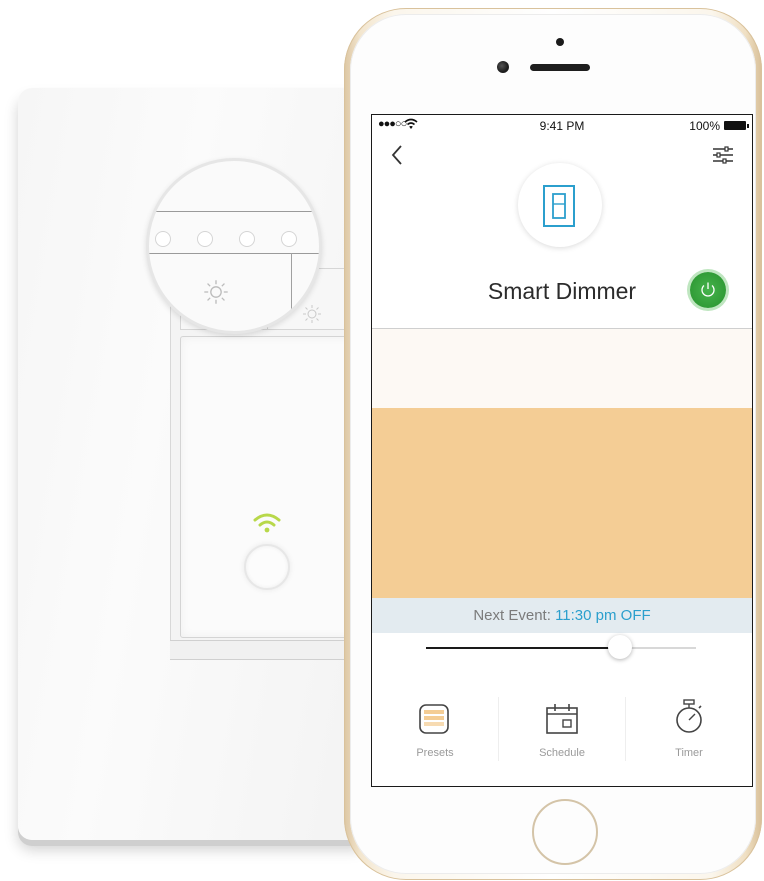 The height and width of the screenshot is (881, 764). I want to click on brightness-icon, so click(312, 314).